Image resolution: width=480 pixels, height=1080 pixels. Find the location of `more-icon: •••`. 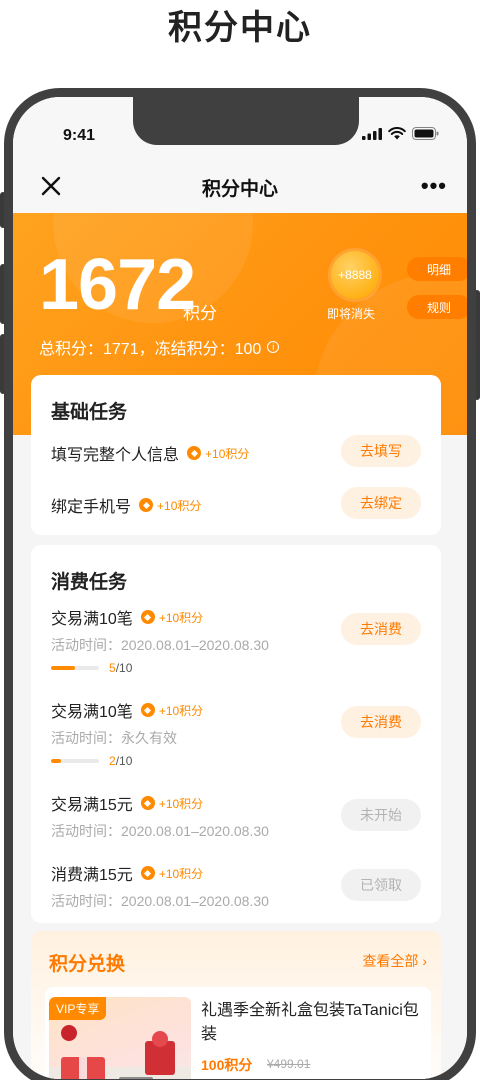

more-icon: ••• is located at coordinates (434, 186).